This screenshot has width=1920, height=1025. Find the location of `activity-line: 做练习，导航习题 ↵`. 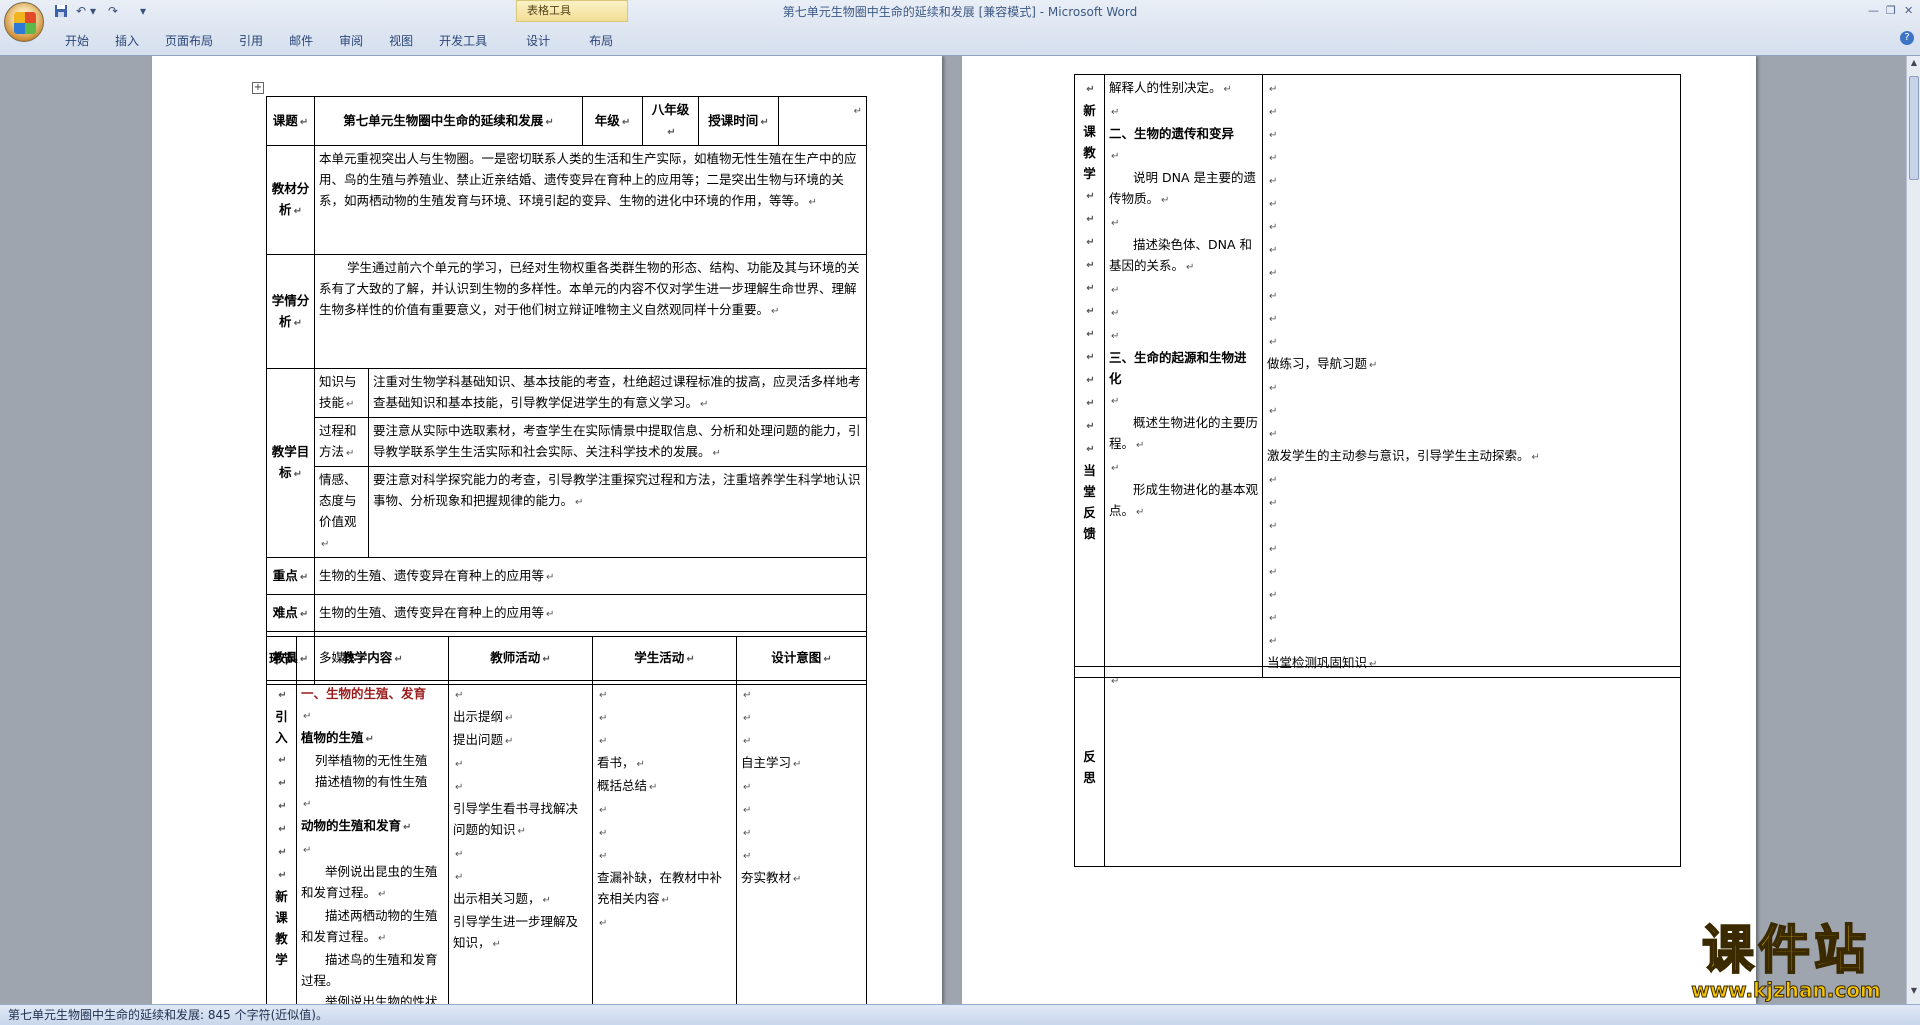

activity-line: 做练习，导航习题 ↵ is located at coordinates (1322, 363).